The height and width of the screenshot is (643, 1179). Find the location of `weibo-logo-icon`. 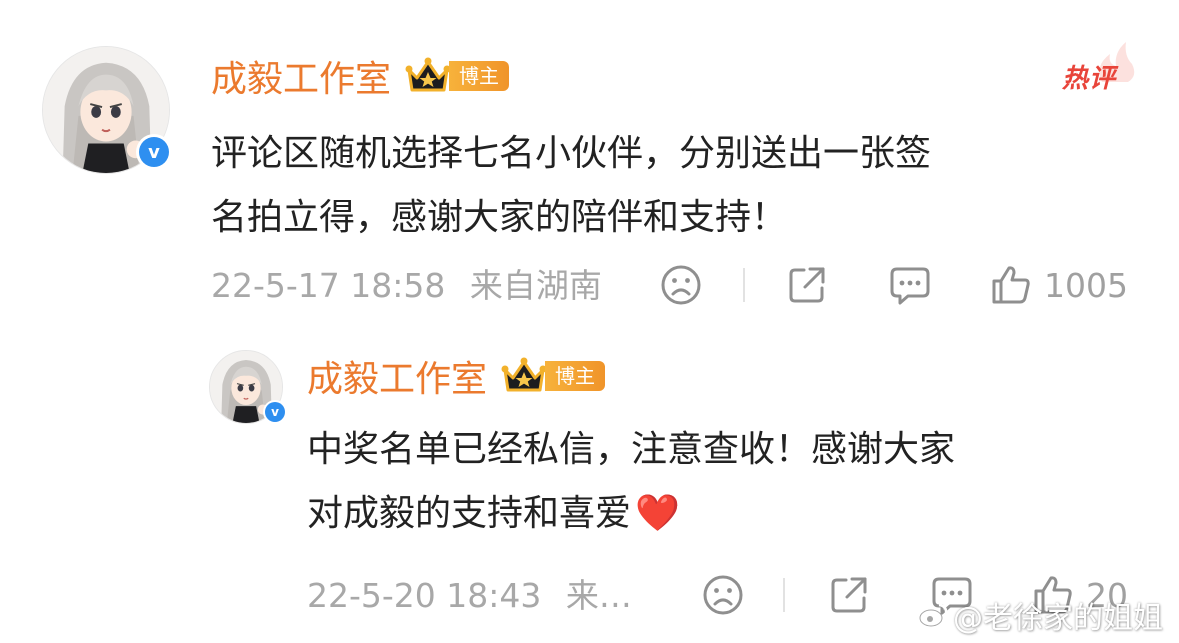

weibo-logo-icon is located at coordinates (933, 615).